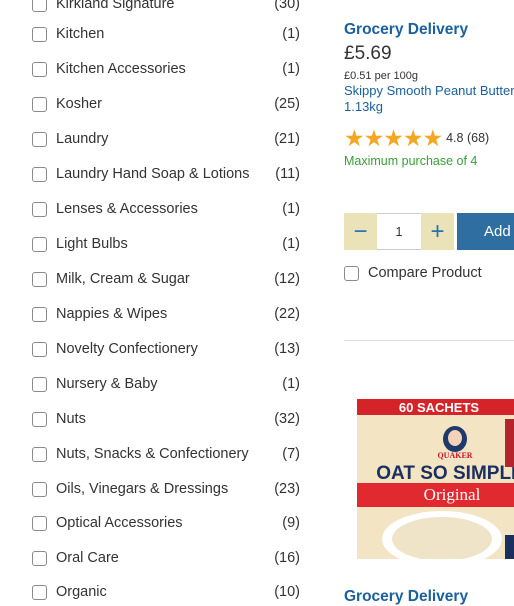 This screenshot has width=514, height=606. Describe the element at coordinates (166, 419) in the screenshot. I see `facet-item: Nuts (32)` at that location.